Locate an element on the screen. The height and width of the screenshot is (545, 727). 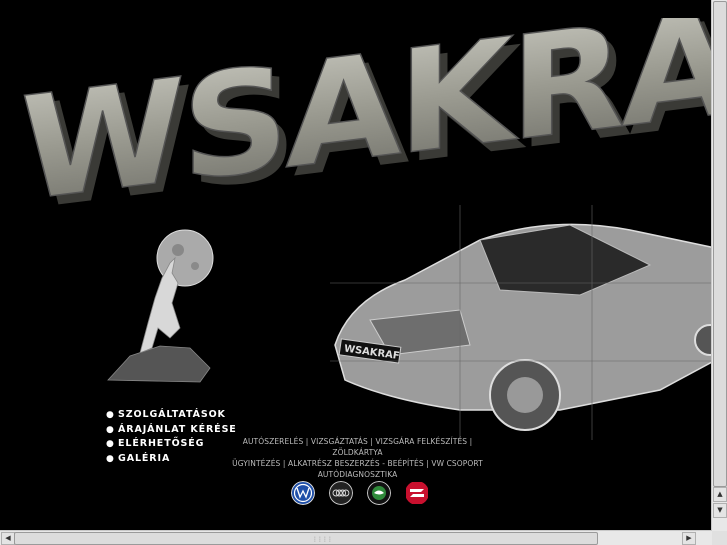
menu-item-elerhetoseg: ● ELÉRHETŐSÉG is located at coordinates (171, 444).